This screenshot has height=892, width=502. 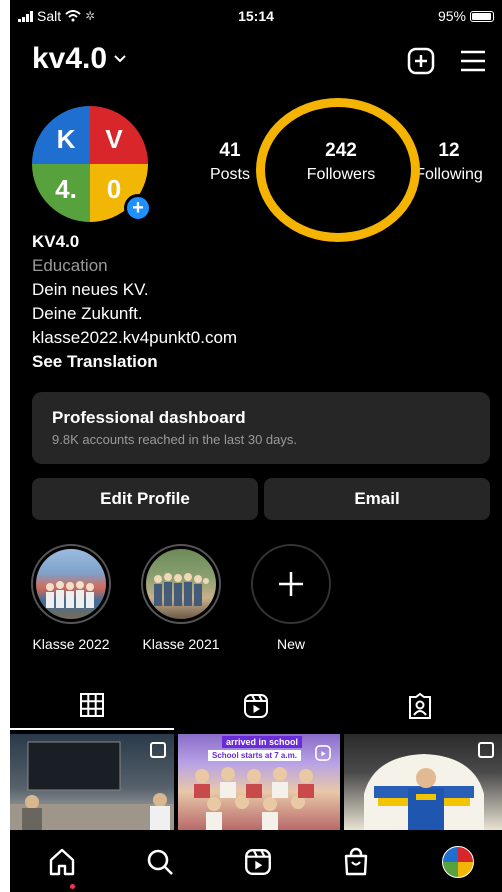 I want to click on stat-posts: 41 Posts, so click(x=230, y=162).